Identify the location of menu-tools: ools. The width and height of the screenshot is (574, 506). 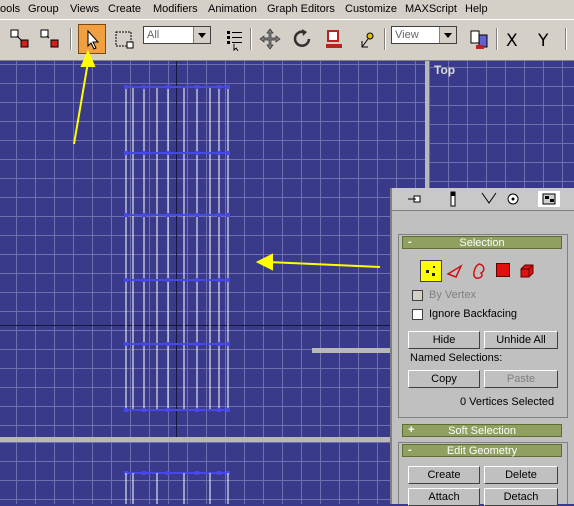
(10, 9).